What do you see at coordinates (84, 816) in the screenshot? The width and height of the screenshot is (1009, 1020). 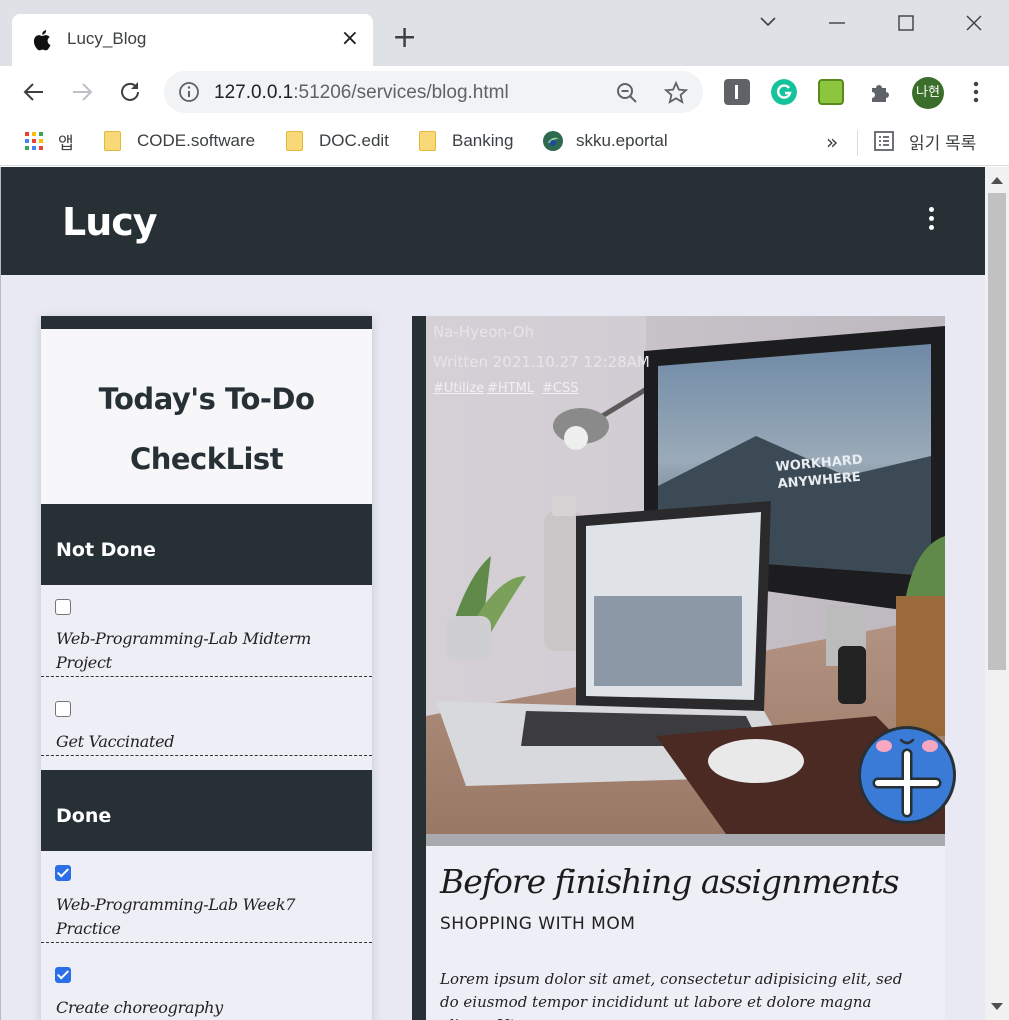 I see `section-label: Done` at bounding box center [84, 816].